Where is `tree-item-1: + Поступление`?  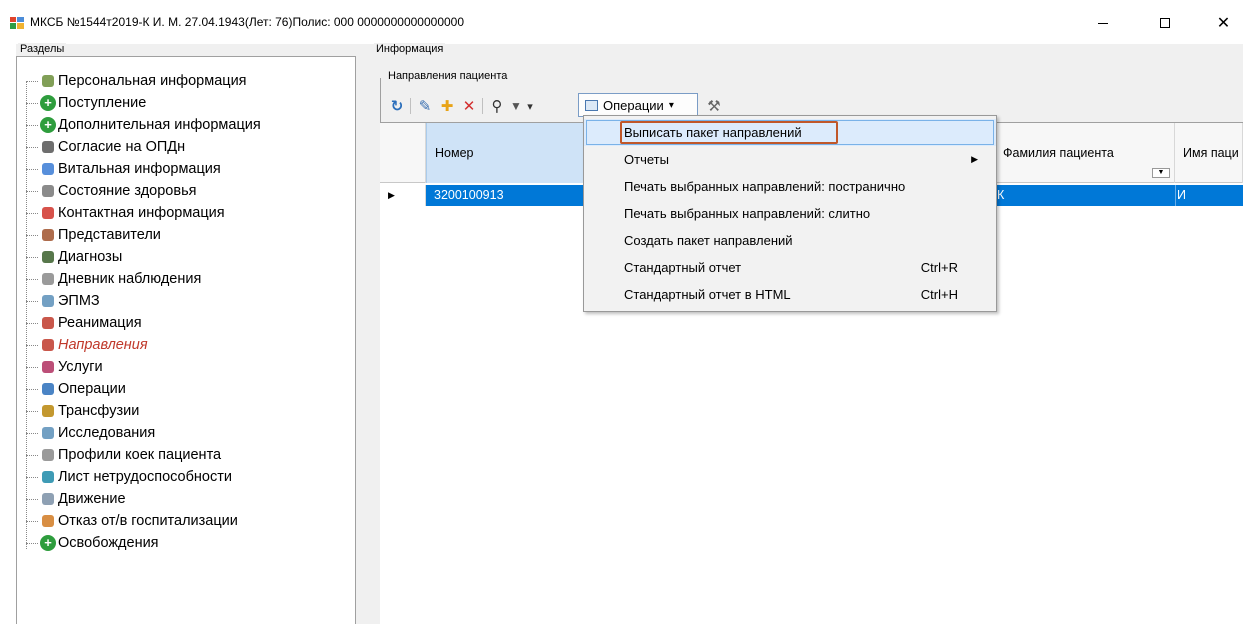
tree-item-1: + Поступление is located at coordinates (185, 103).